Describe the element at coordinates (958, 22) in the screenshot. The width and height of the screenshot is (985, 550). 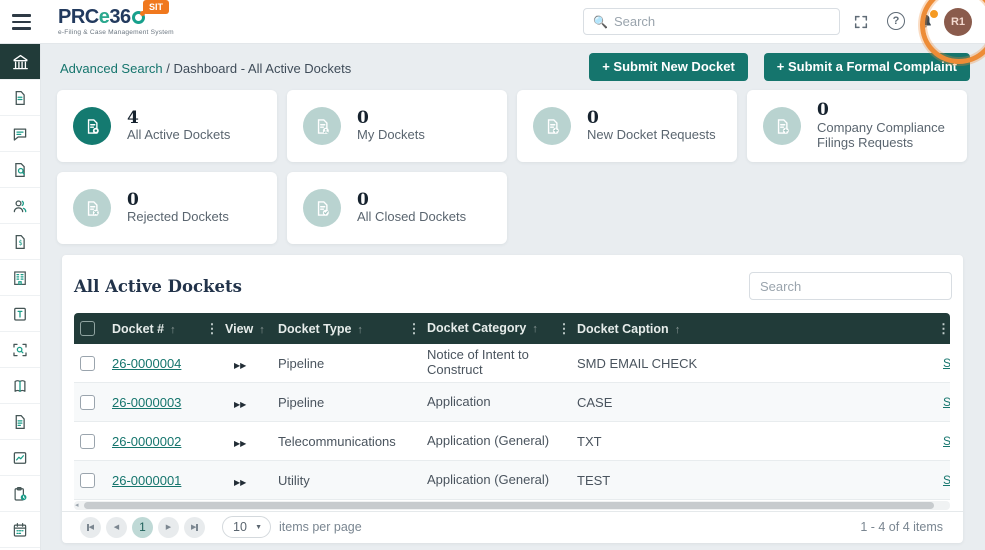
I see `user-avatar: R1` at that location.